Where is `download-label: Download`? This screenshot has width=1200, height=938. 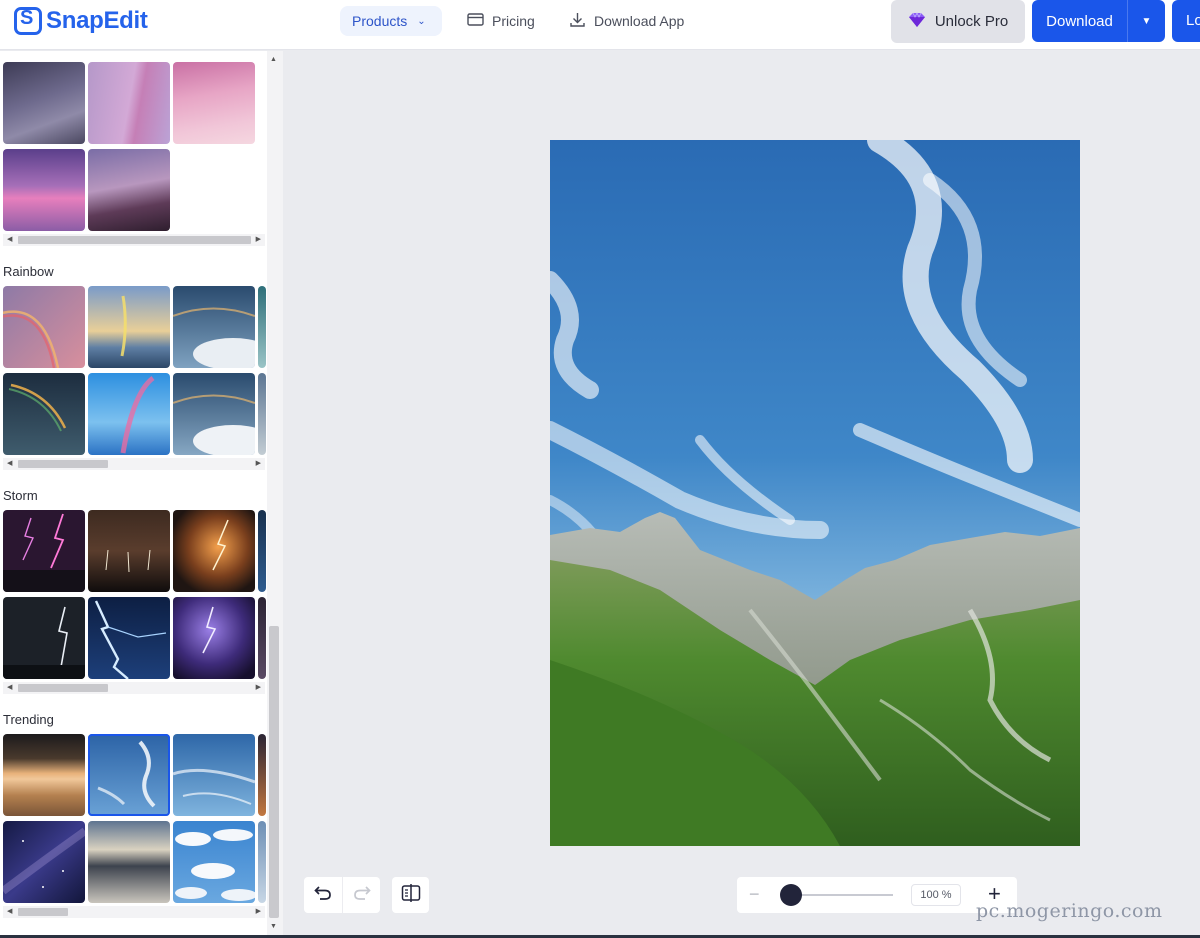 download-label: Download is located at coordinates (1079, 21).